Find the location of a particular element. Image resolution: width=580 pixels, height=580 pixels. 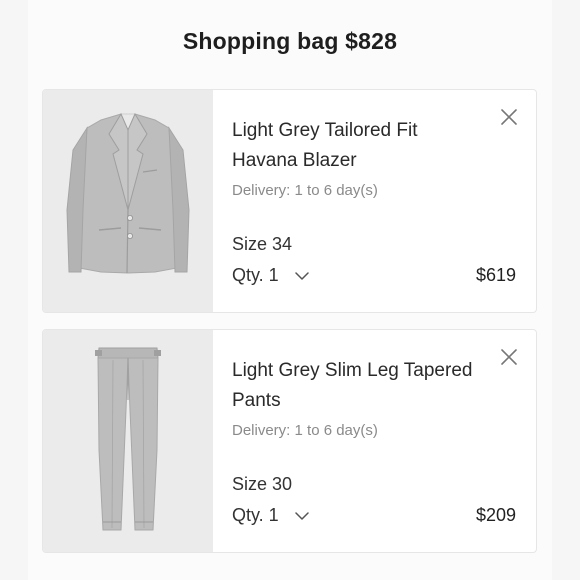

item-price: $619 is located at coordinates (495, 275).